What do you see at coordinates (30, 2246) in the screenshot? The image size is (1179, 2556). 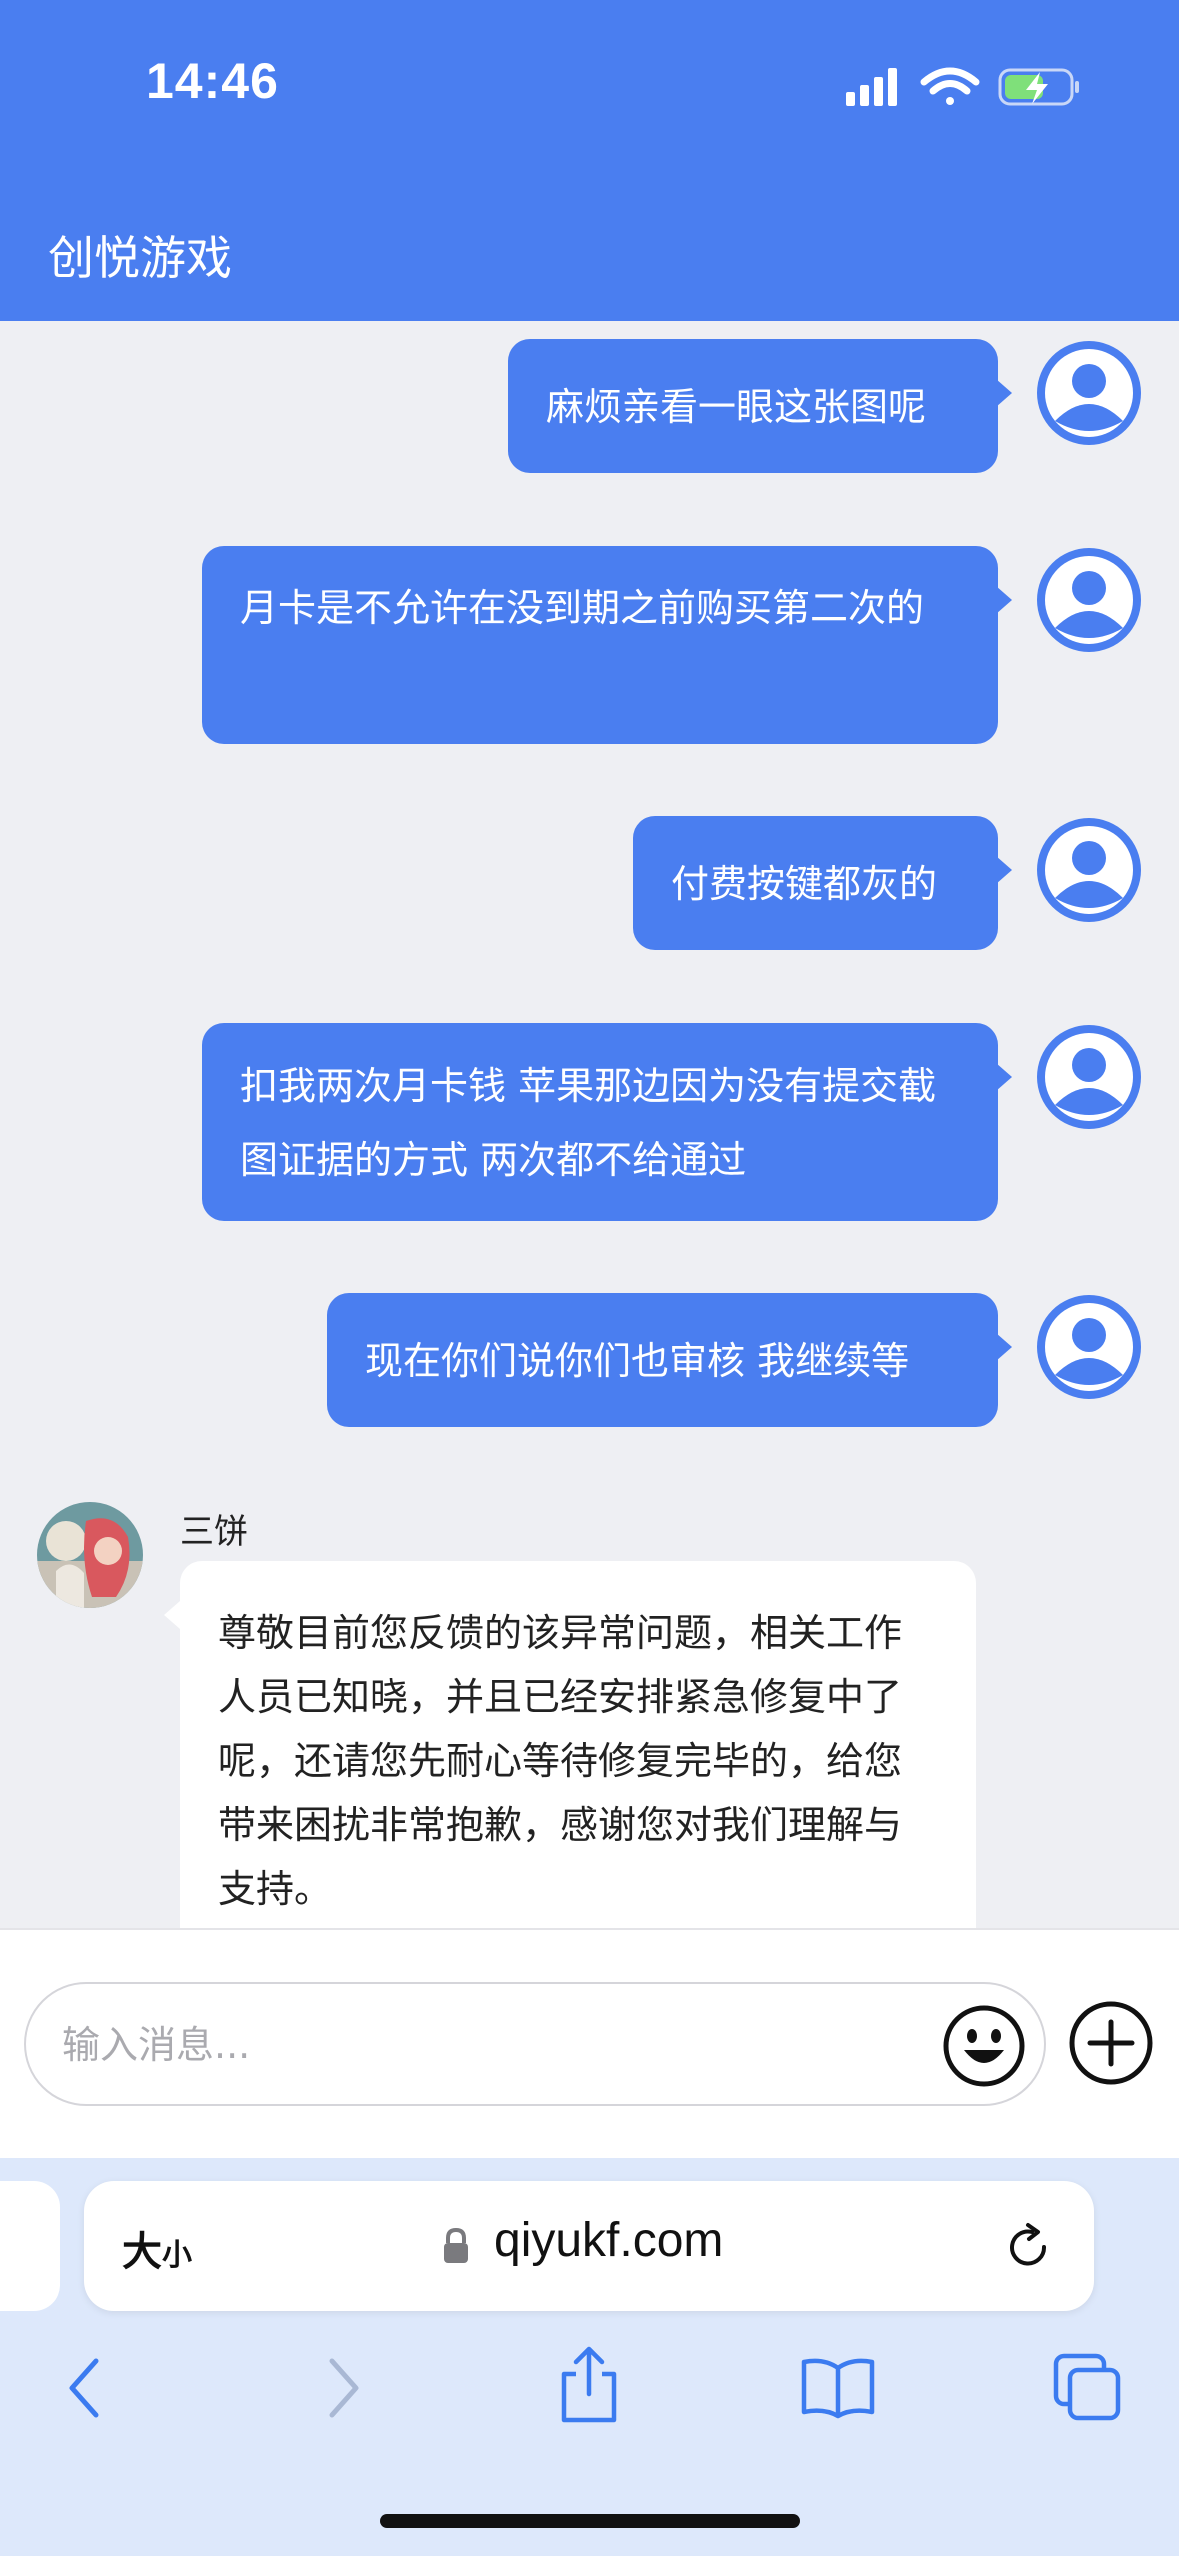 I see `previous-tab` at bounding box center [30, 2246].